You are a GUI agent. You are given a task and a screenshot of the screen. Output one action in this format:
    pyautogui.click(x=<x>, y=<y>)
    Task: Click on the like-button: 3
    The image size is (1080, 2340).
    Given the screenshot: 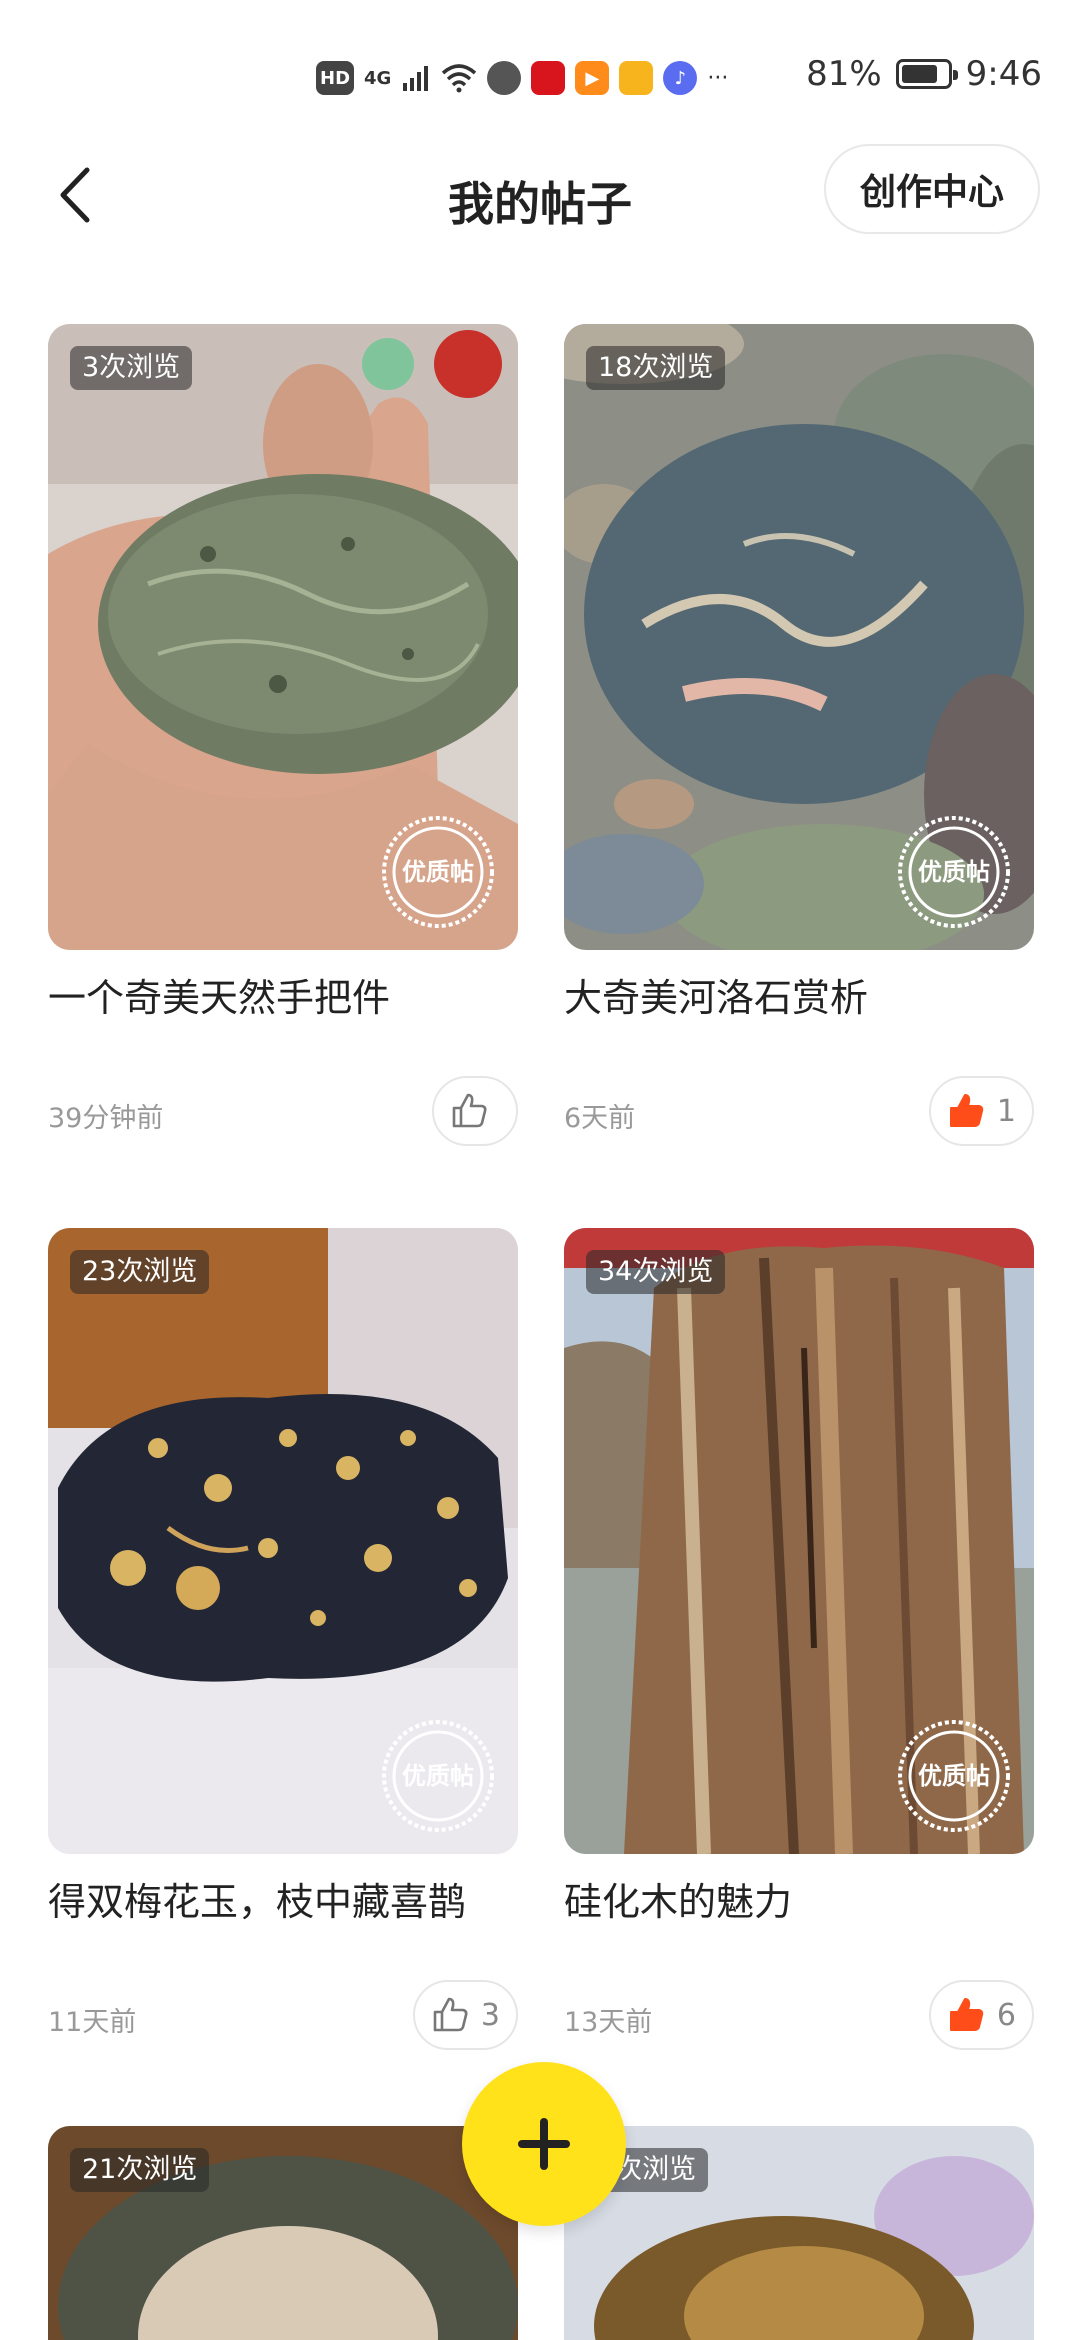 What is the action you would take?
    pyautogui.click(x=465, y=2015)
    